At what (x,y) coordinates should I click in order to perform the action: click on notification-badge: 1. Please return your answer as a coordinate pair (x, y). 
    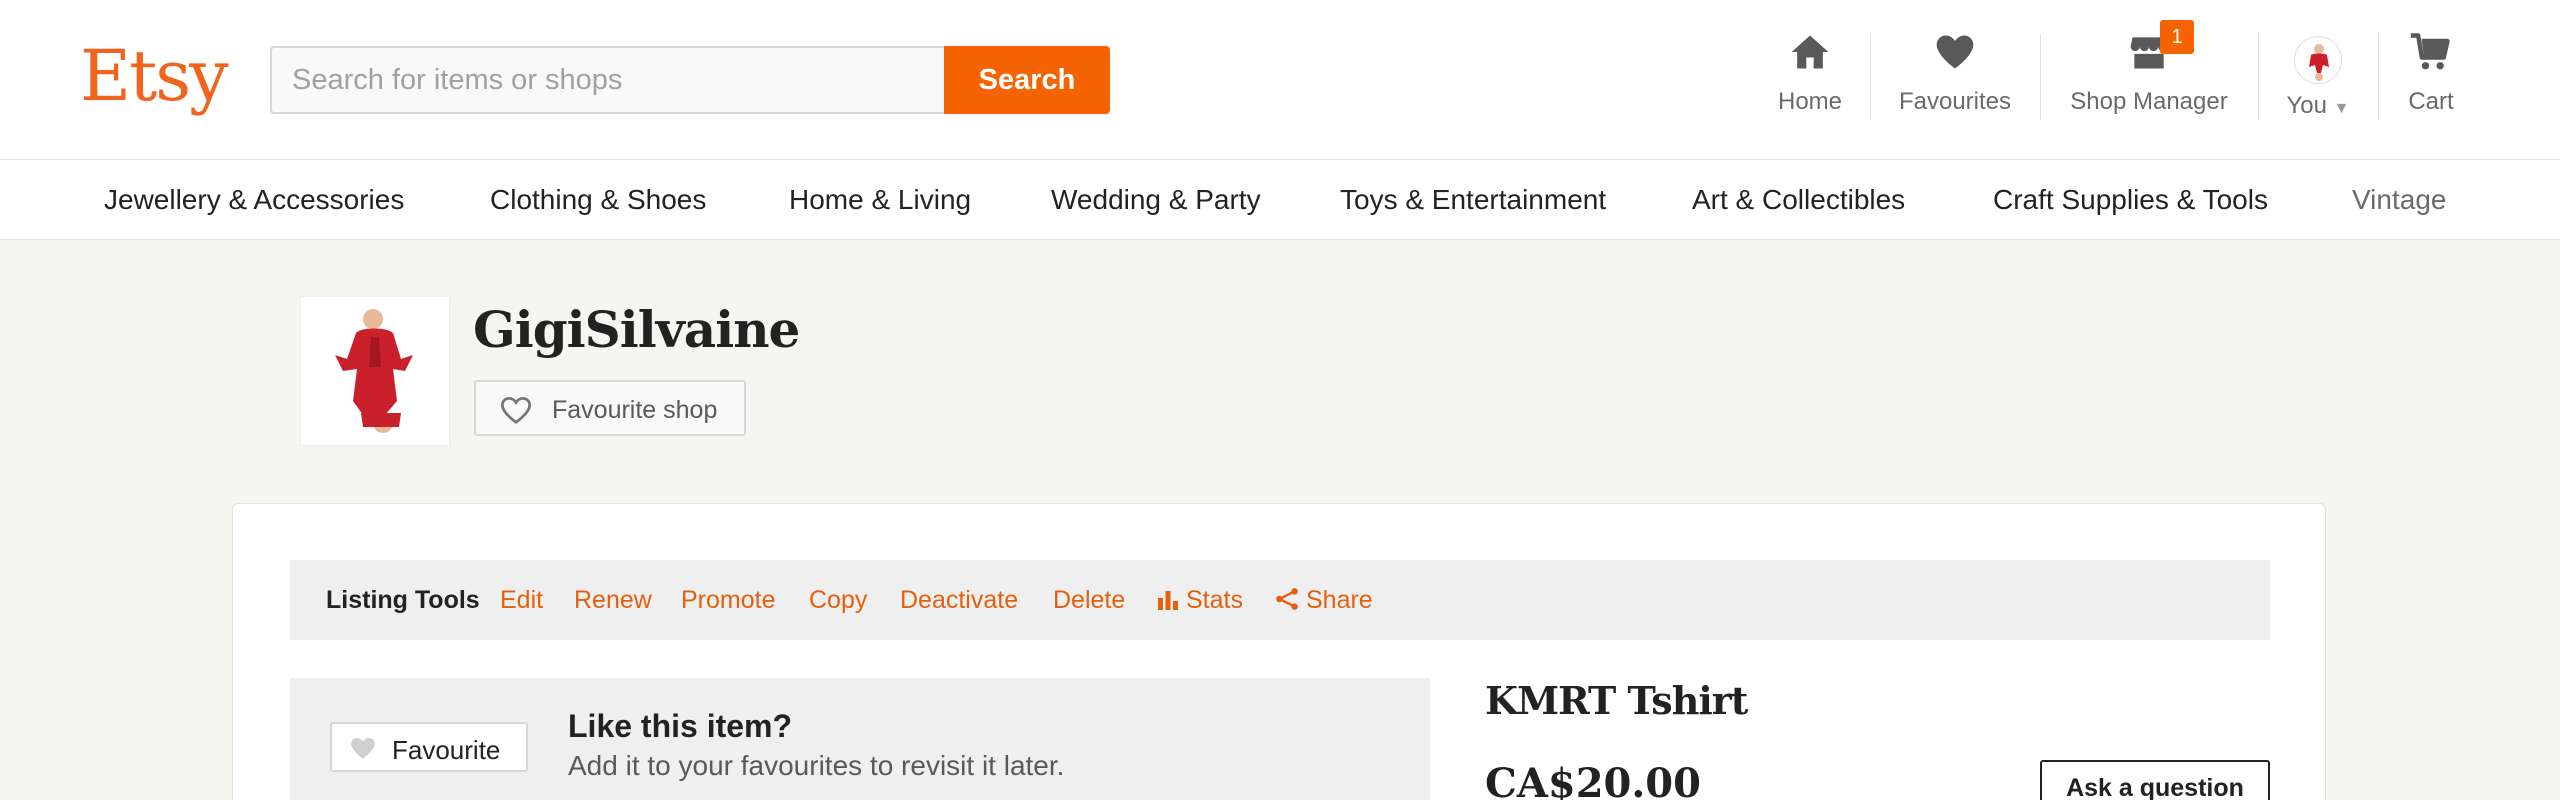
    Looking at the image, I should click on (2177, 37).